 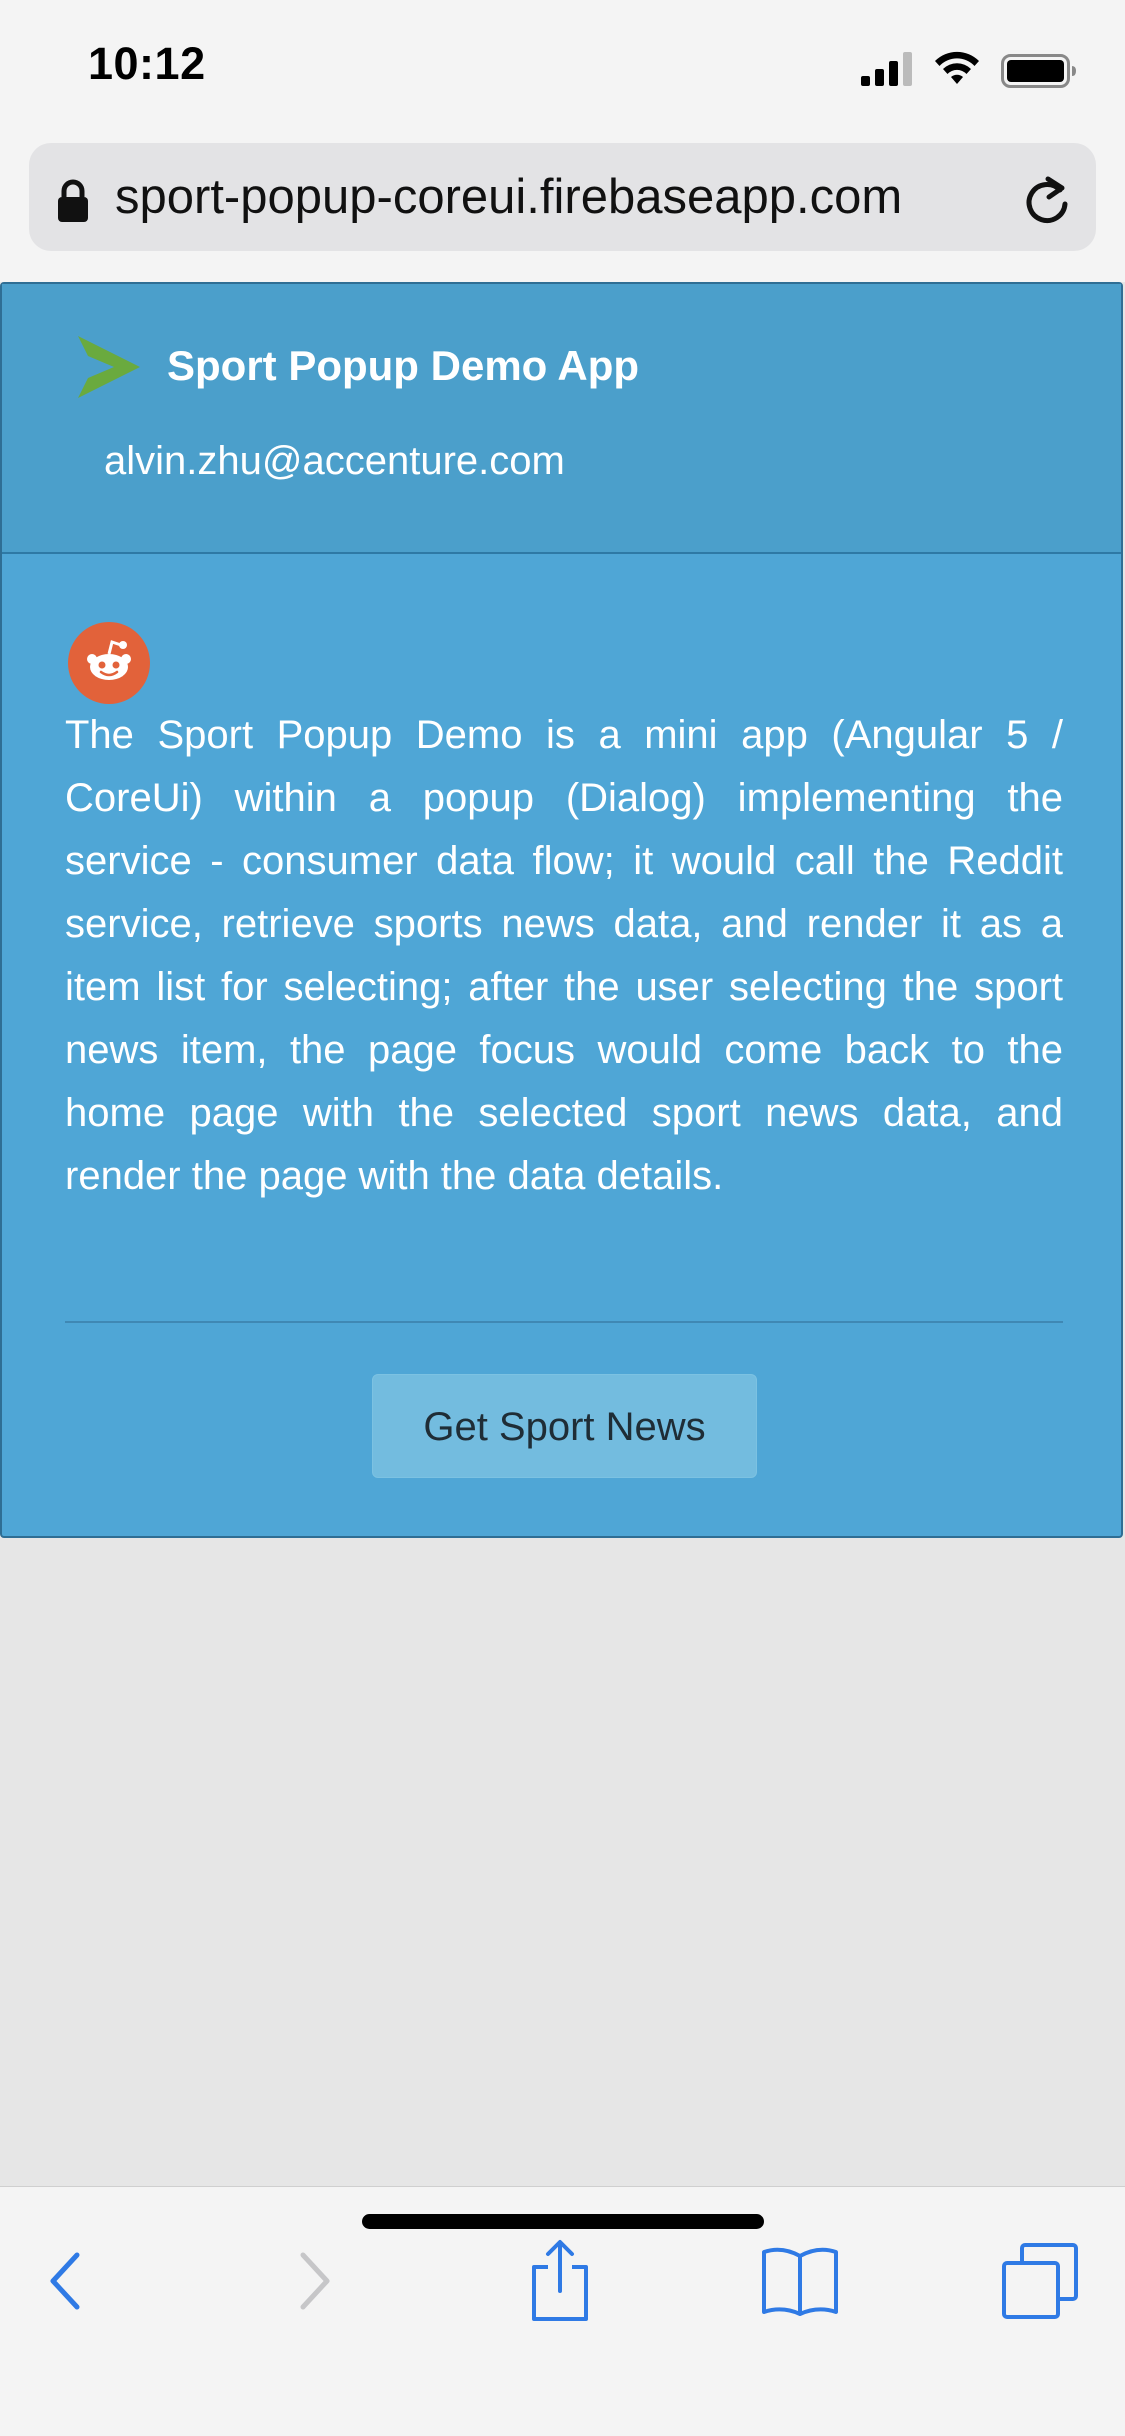 What do you see at coordinates (403, 365) in the screenshot?
I see `card-title: Sport Popup Demo App` at bounding box center [403, 365].